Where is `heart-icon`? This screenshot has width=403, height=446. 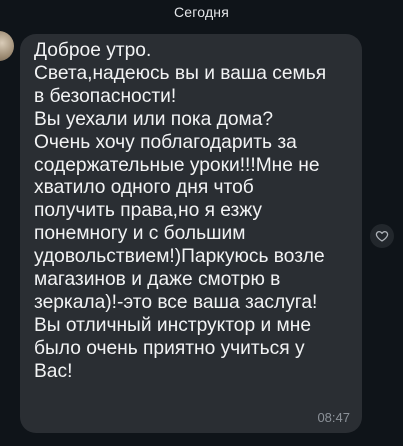 heart-icon is located at coordinates (382, 236).